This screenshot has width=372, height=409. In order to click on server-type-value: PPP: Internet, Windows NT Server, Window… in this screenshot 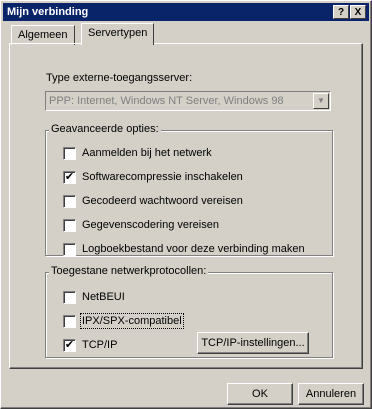, I will do `click(166, 101)`.